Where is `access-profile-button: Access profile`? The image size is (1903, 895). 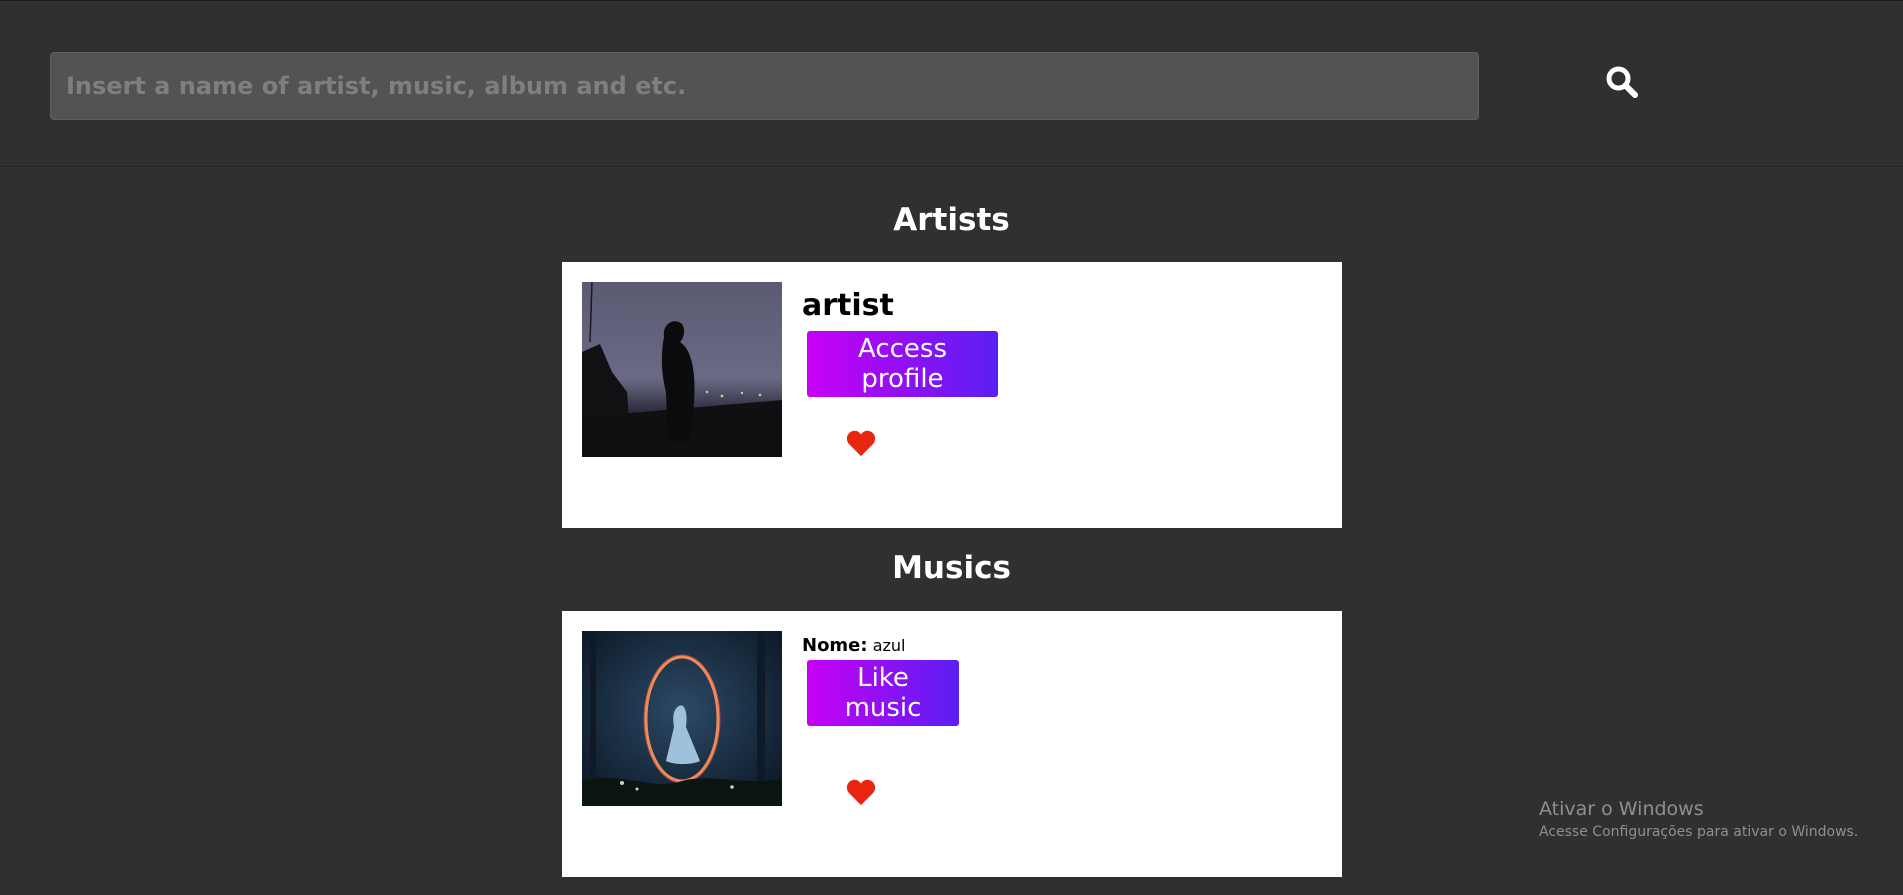
access-profile-button: Access profile is located at coordinates (902, 364).